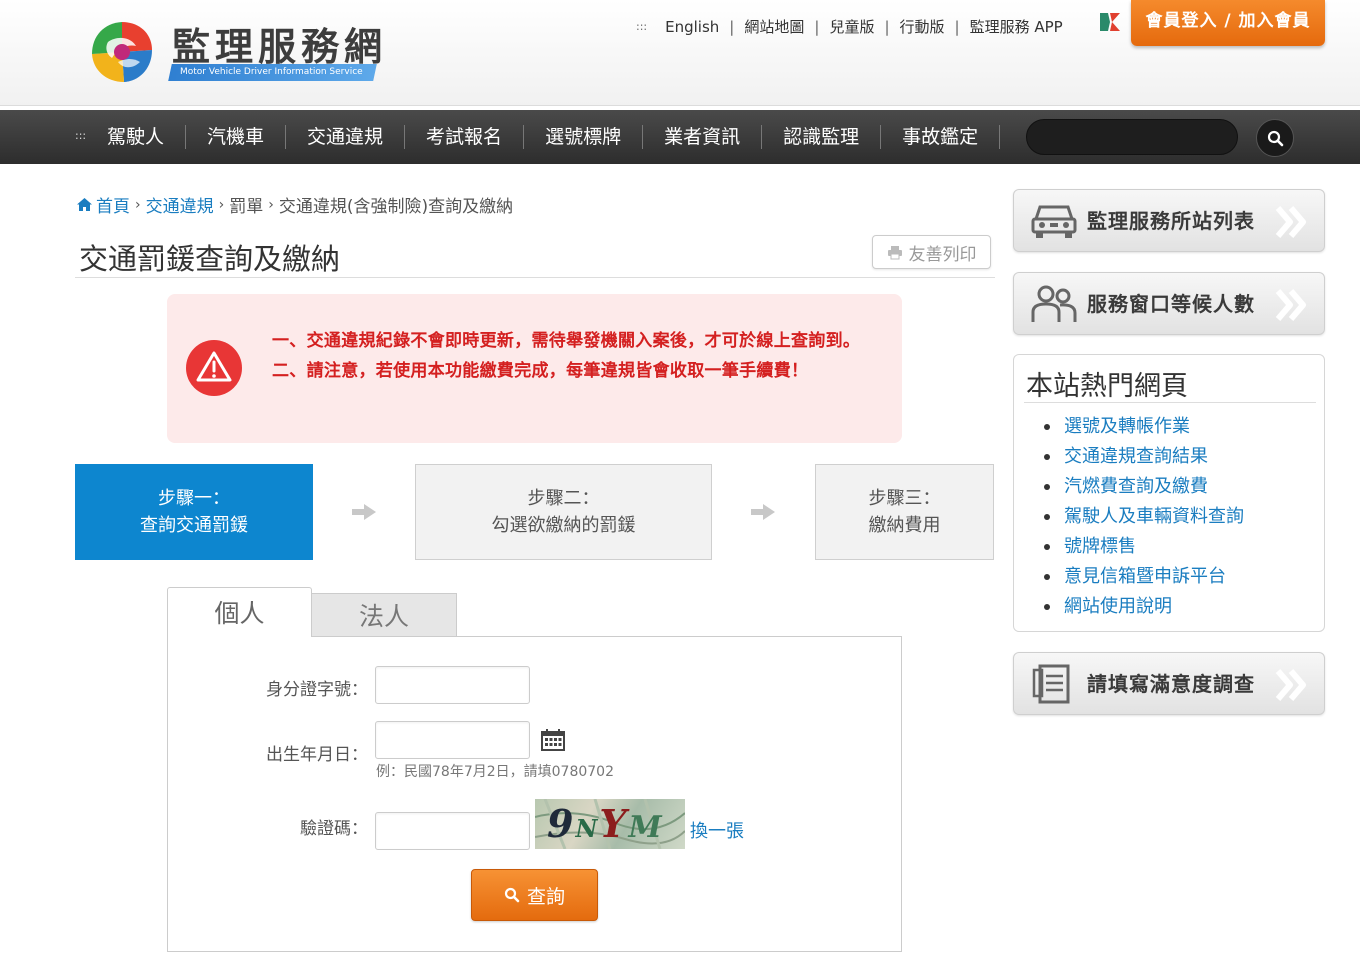 The height and width of the screenshot is (975, 1360). What do you see at coordinates (692, 27) in the screenshot?
I see `link-english: English` at bounding box center [692, 27].